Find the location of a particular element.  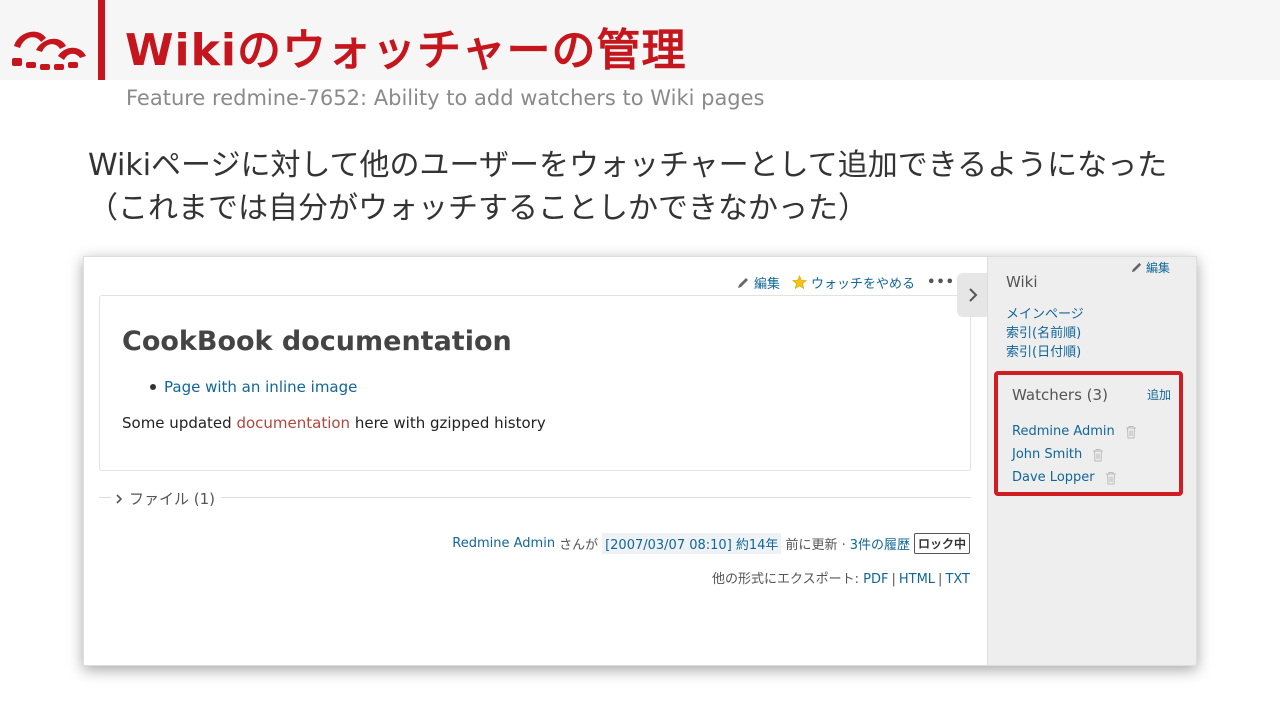

files-section: ファイル (1) is located at coordinates (535, 498).